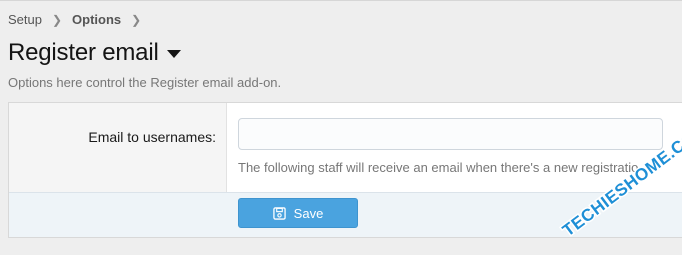 The height and width of the screenshot is (255, 682). What do you see at coordinates (83, 52) in the screenshot?
I see `page-title: Register email` at bounding box center [83, 52].